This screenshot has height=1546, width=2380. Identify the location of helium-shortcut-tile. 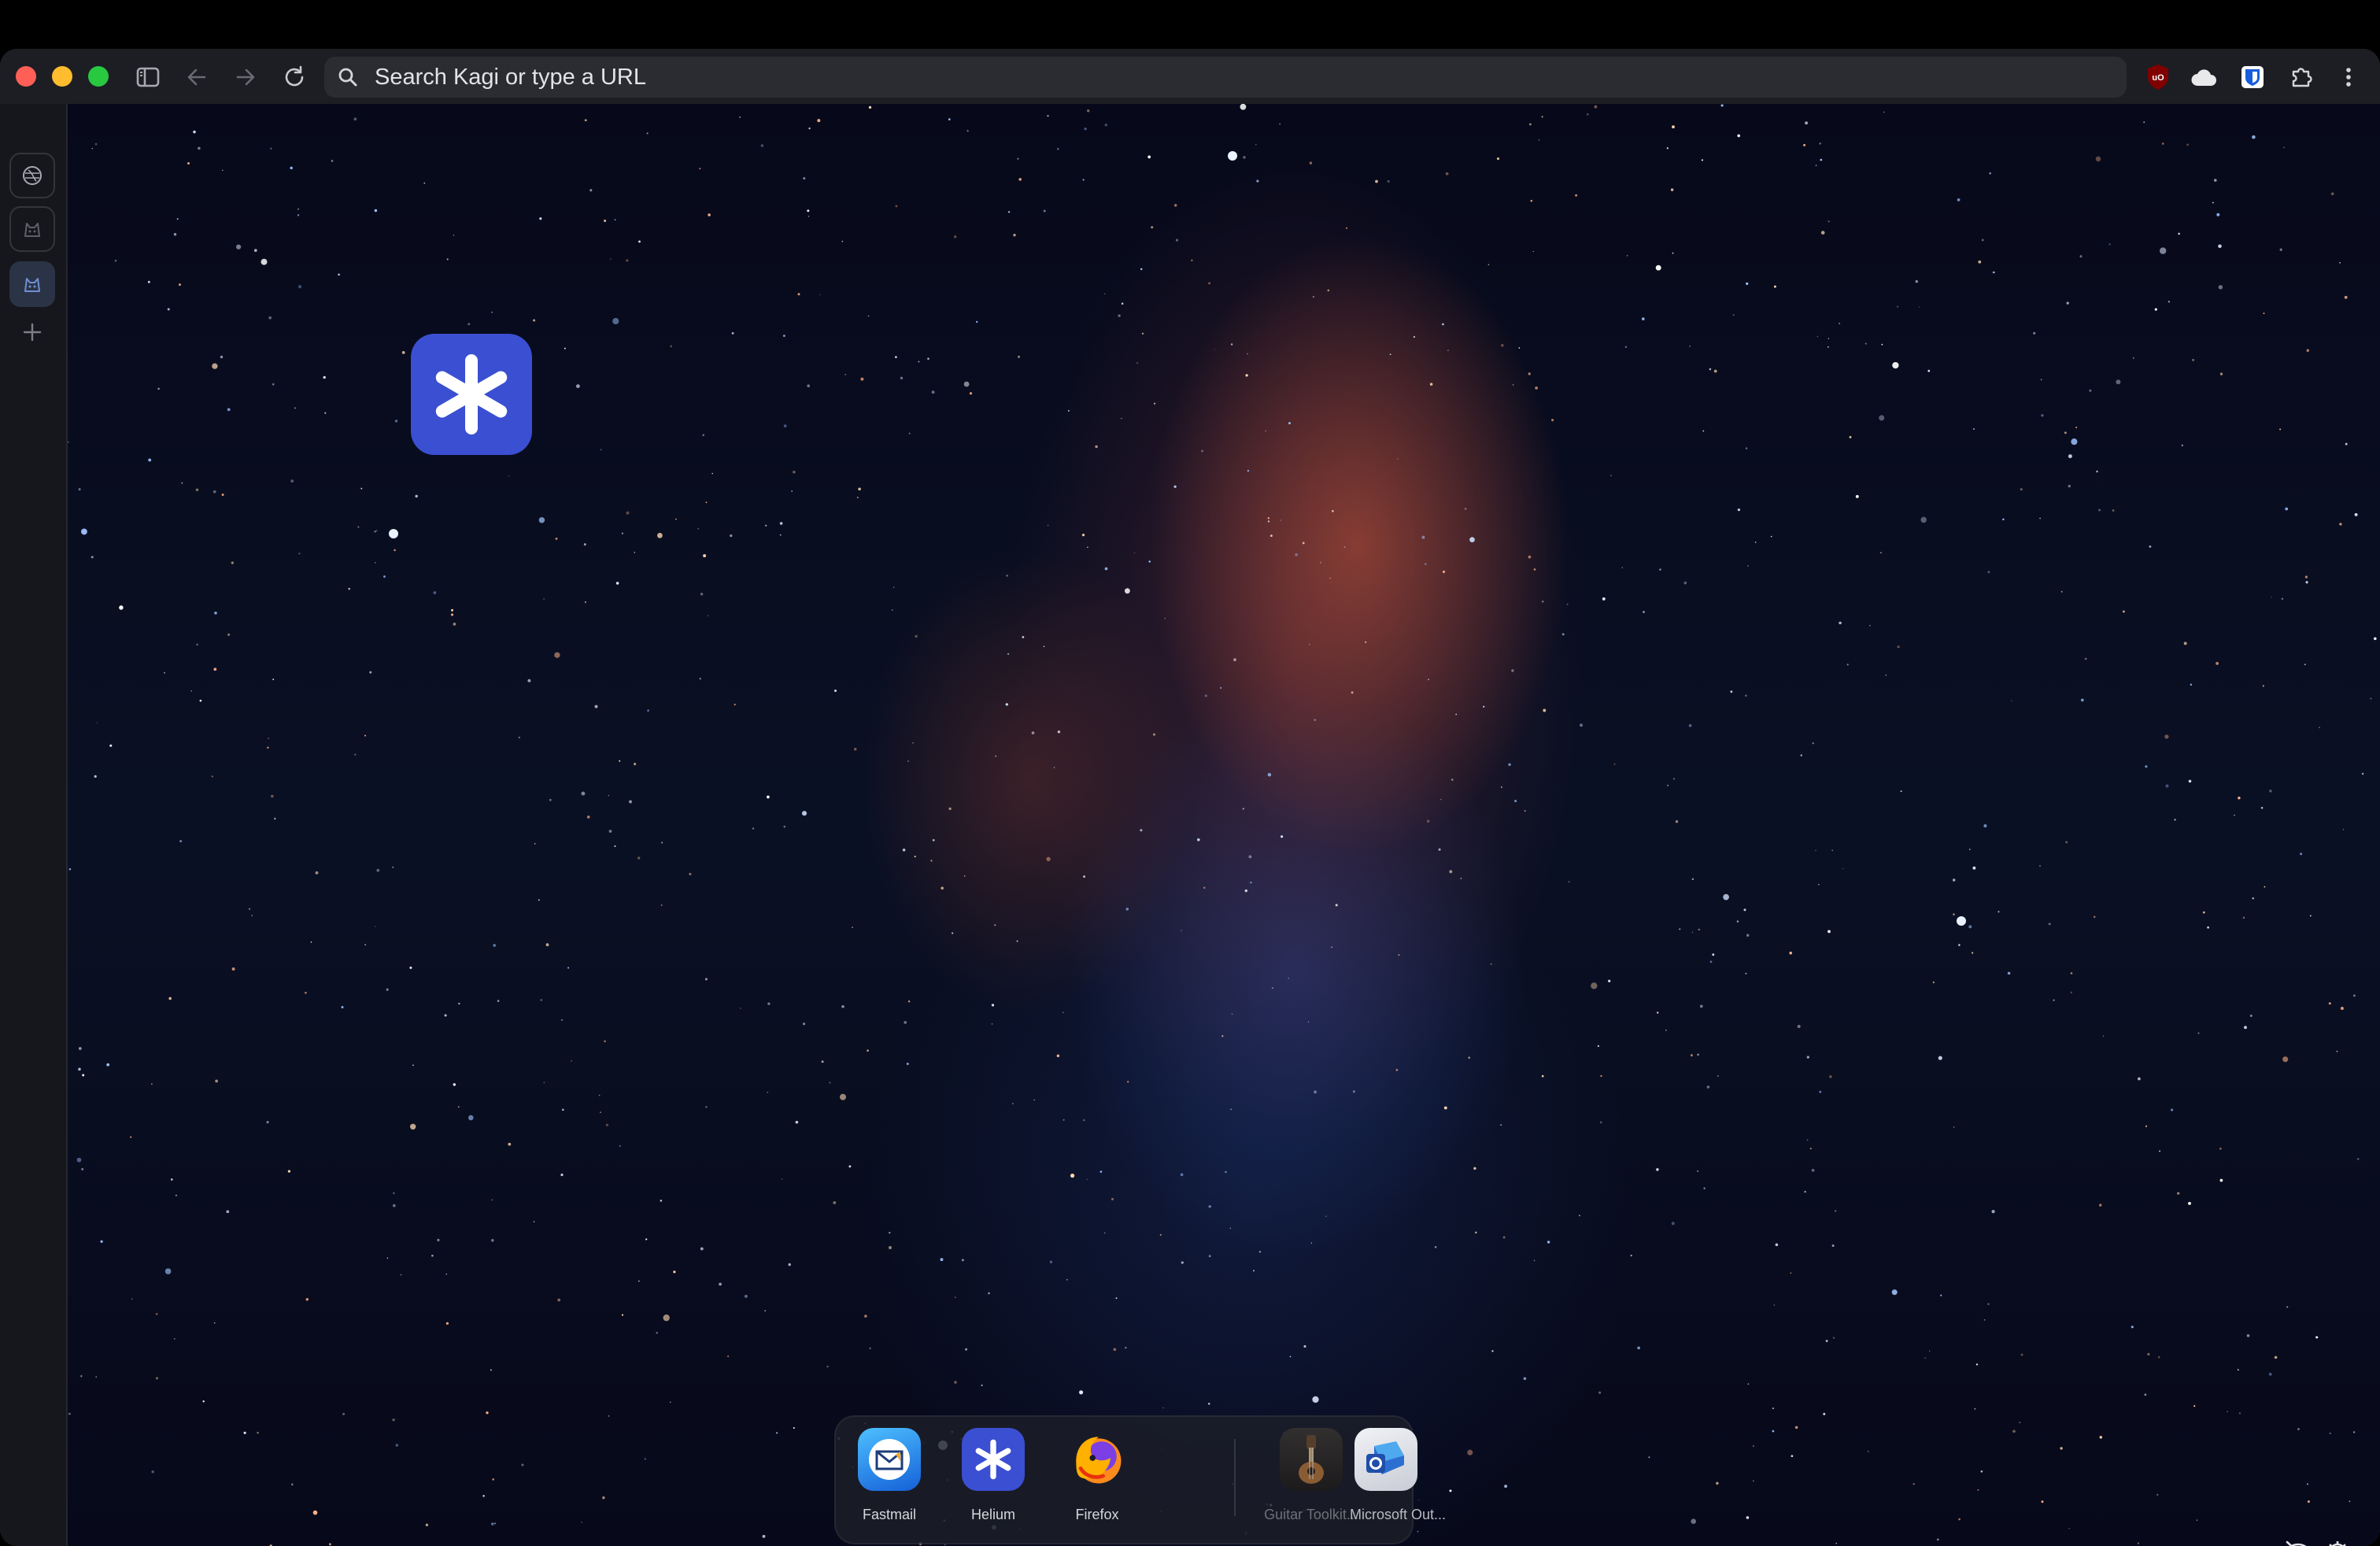
(471, 394).